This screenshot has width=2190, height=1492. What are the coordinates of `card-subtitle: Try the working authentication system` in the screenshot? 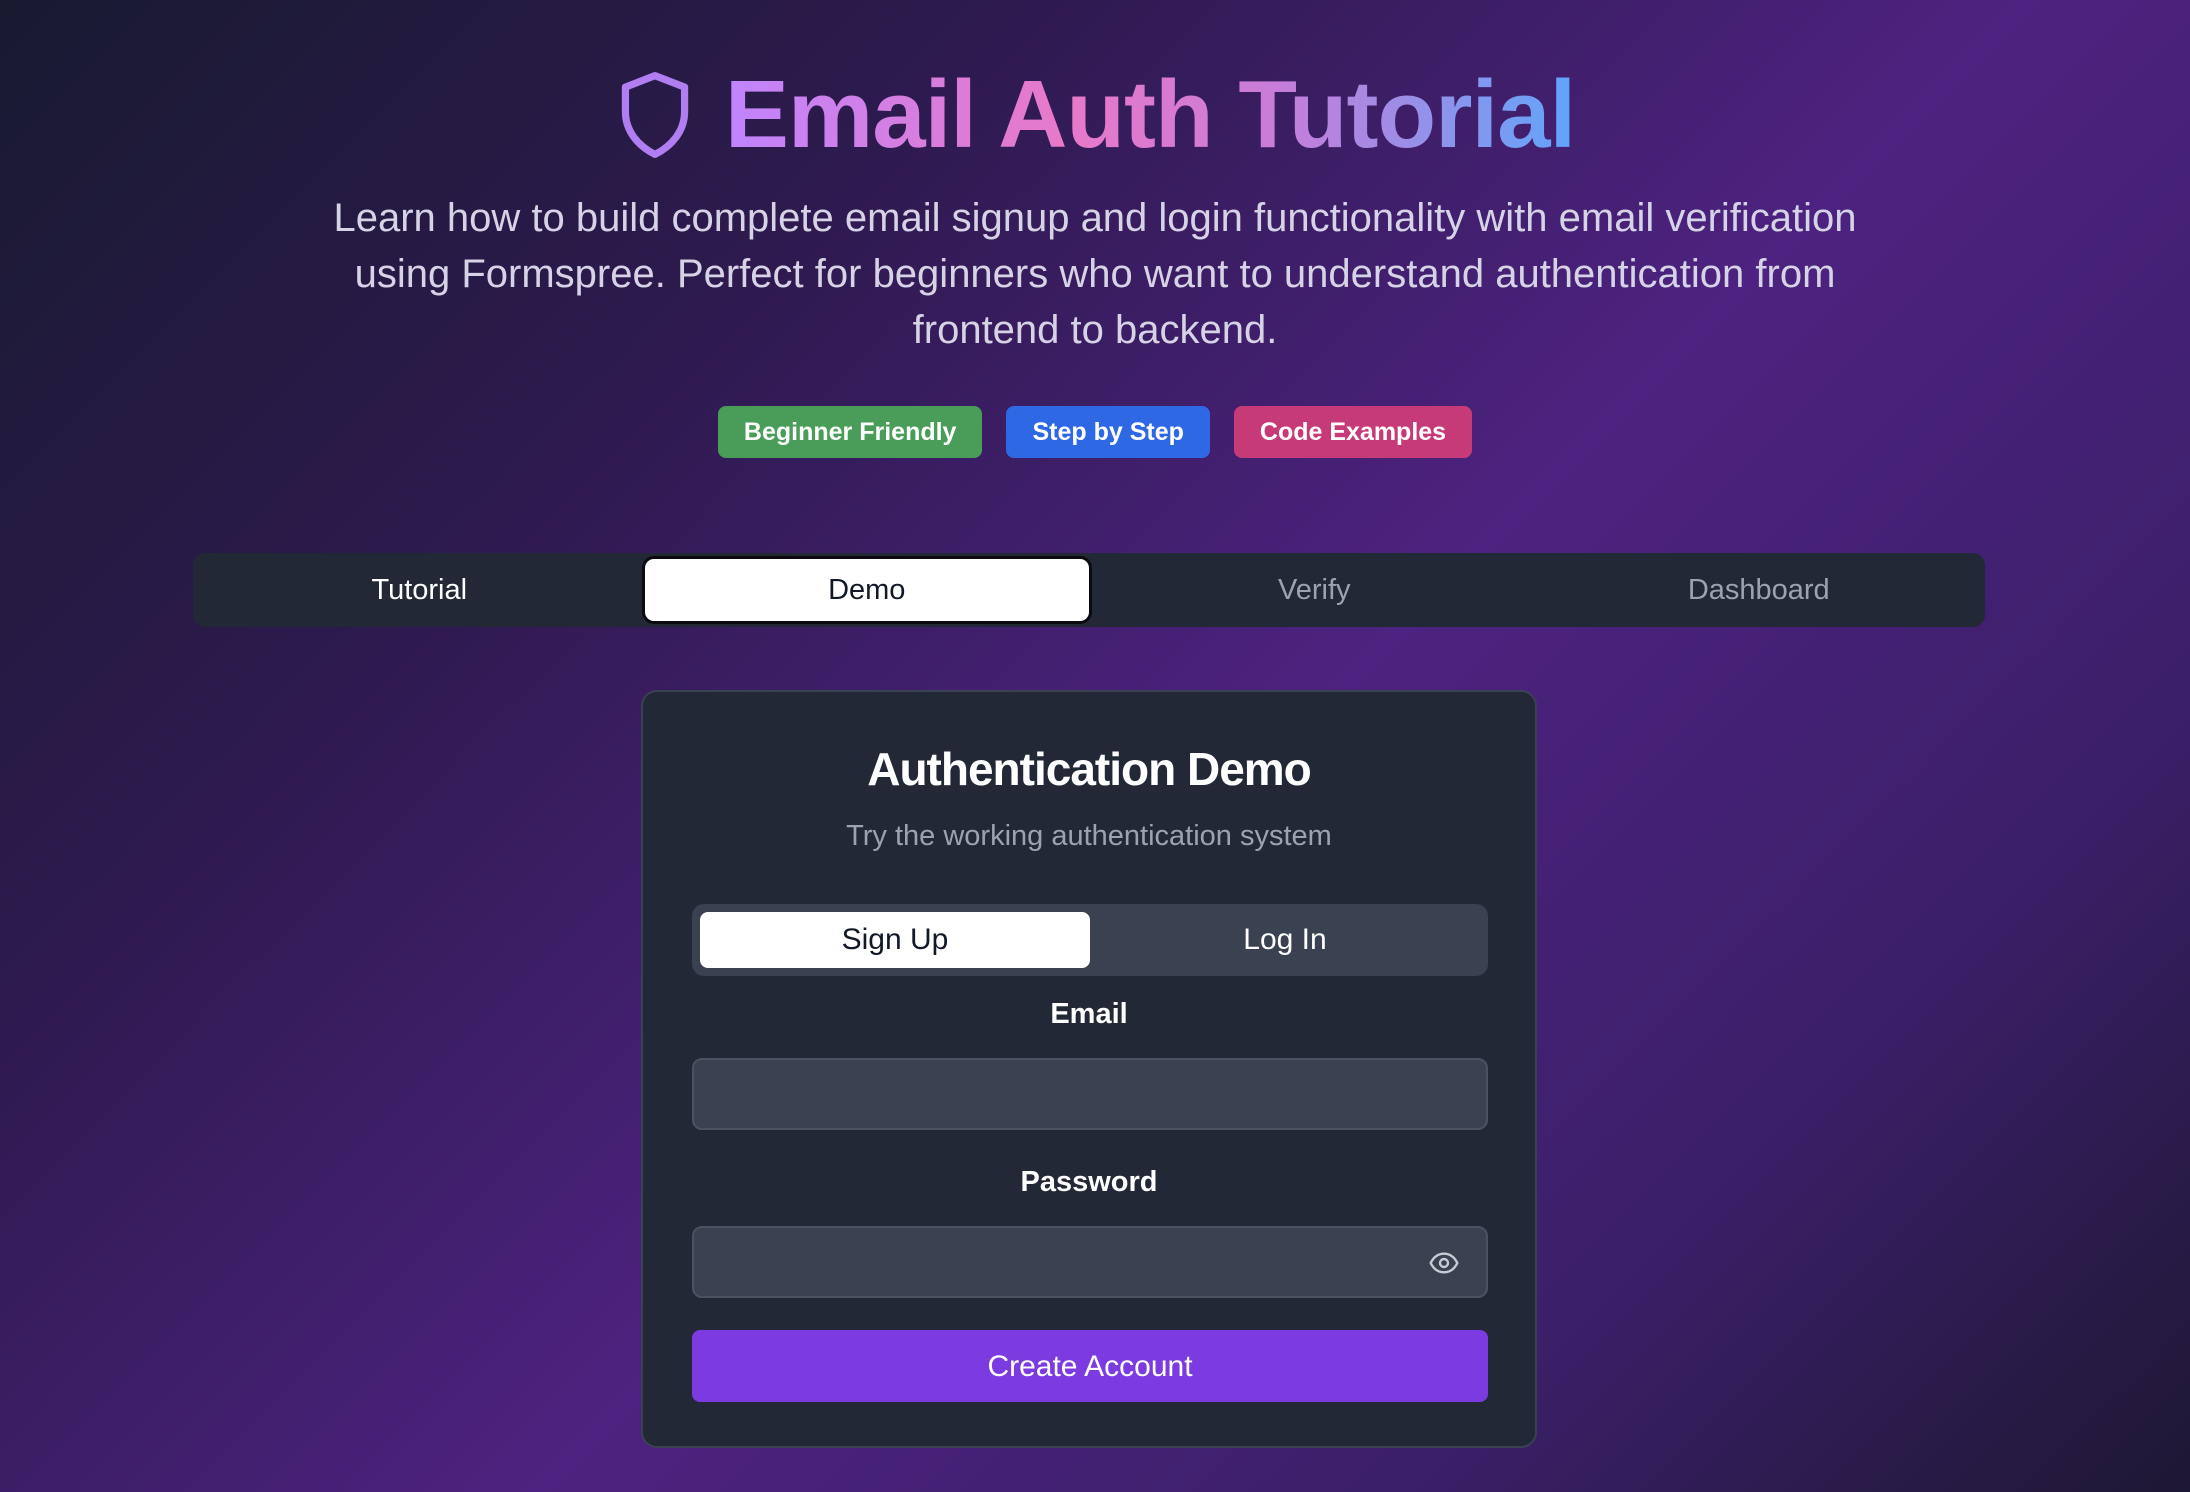 It's located at (1089, 836).